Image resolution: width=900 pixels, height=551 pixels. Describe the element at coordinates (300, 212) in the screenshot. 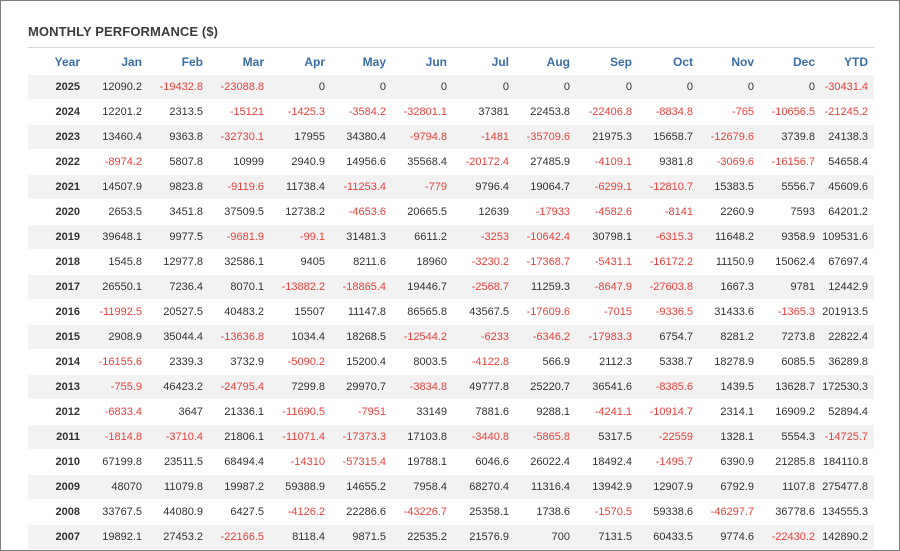

I see `month-cell: 12738.2` at that location.